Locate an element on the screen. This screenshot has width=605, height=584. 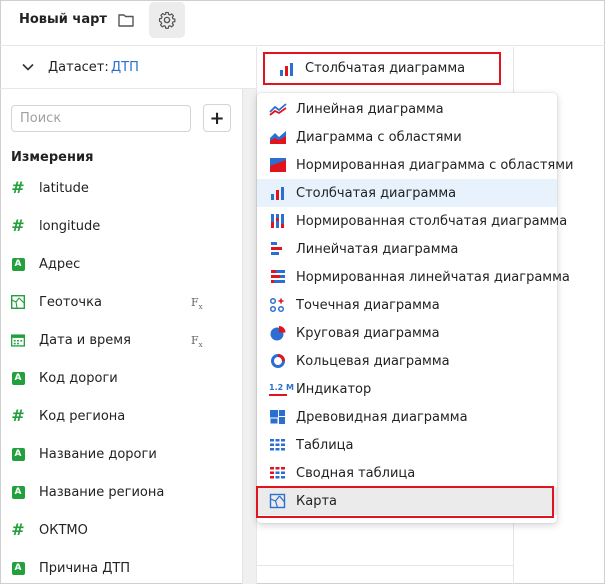
chart-type-option: Сводная таблица is located at coordinates (407, 473).